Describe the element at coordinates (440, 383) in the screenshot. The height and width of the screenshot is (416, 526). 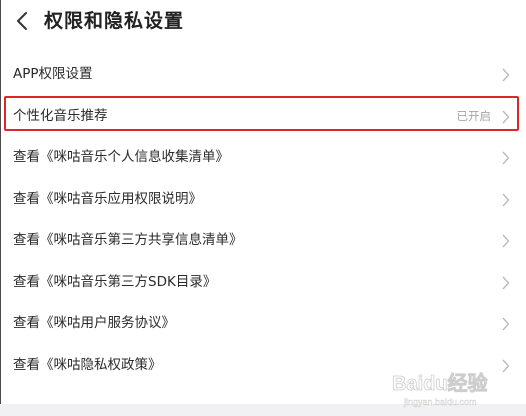
I see `watermark-title: Baidu经验` at that location.